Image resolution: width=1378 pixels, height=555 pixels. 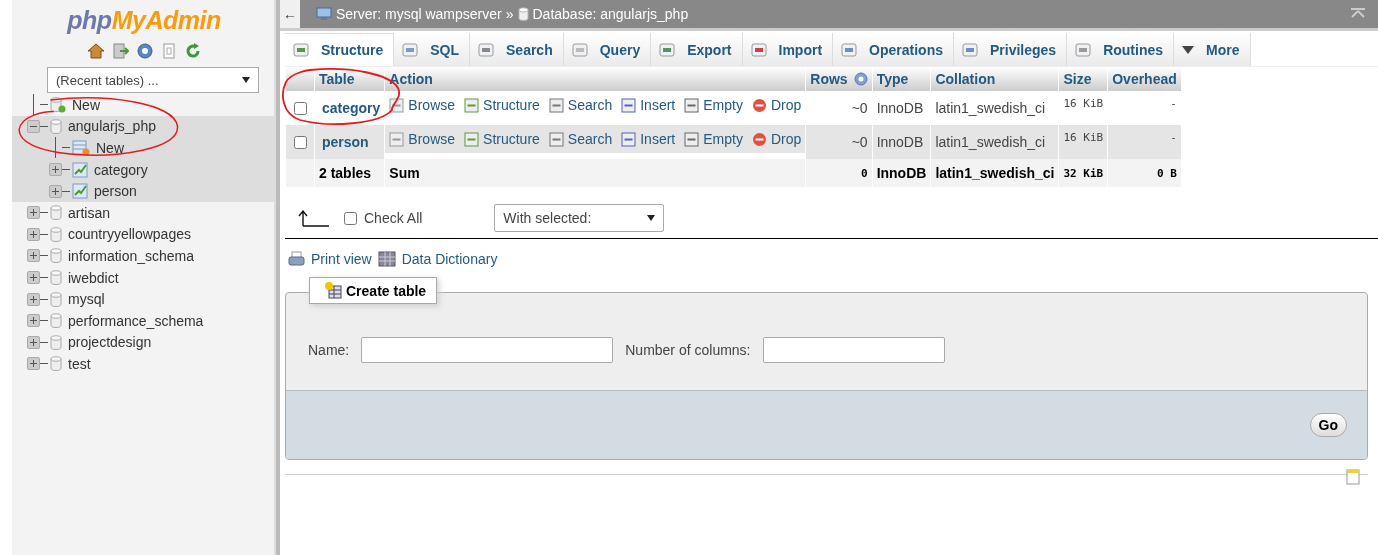 What do you see at coordinates (893, 49) in the screenshot?
I see `tab: Operations` at bounding box center [893, 49].